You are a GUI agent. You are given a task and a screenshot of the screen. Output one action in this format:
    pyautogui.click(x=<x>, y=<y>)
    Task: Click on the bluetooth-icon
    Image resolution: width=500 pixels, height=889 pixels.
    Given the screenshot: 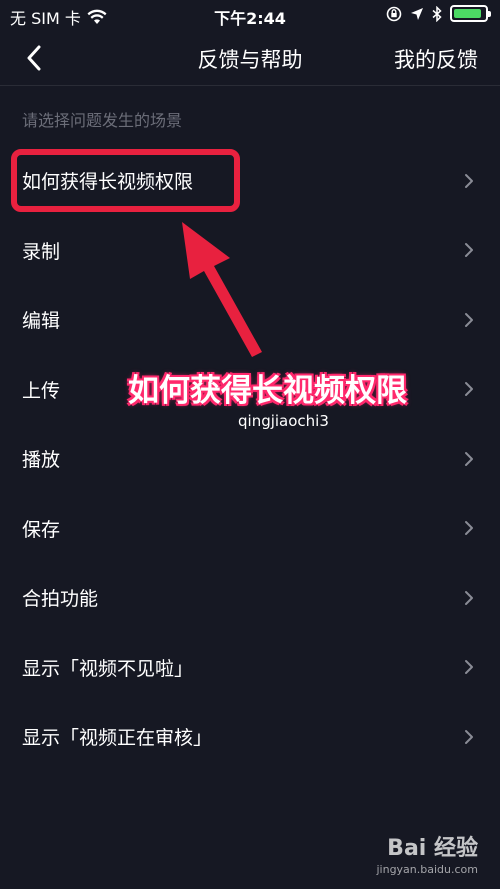 What is the action you would take?
    pyautogui.click(x=437, y=13)
    